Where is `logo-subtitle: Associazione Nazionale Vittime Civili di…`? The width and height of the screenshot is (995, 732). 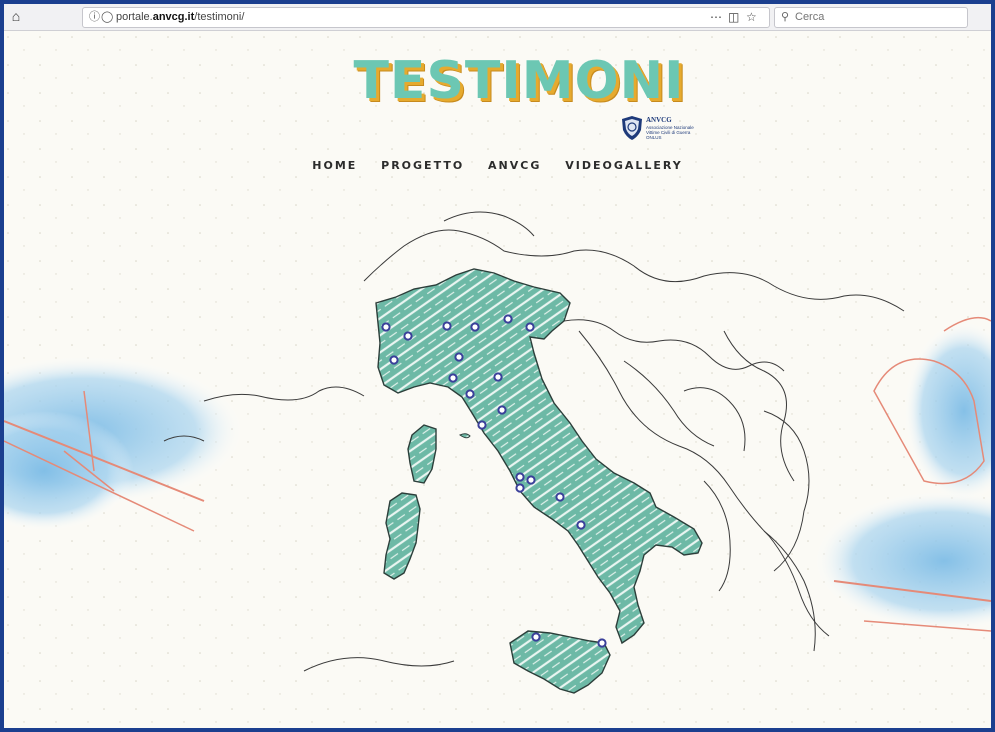 logo-subtitle: Associazione Nazionale Vittime Civili di… is located at coordinates (670, 132).